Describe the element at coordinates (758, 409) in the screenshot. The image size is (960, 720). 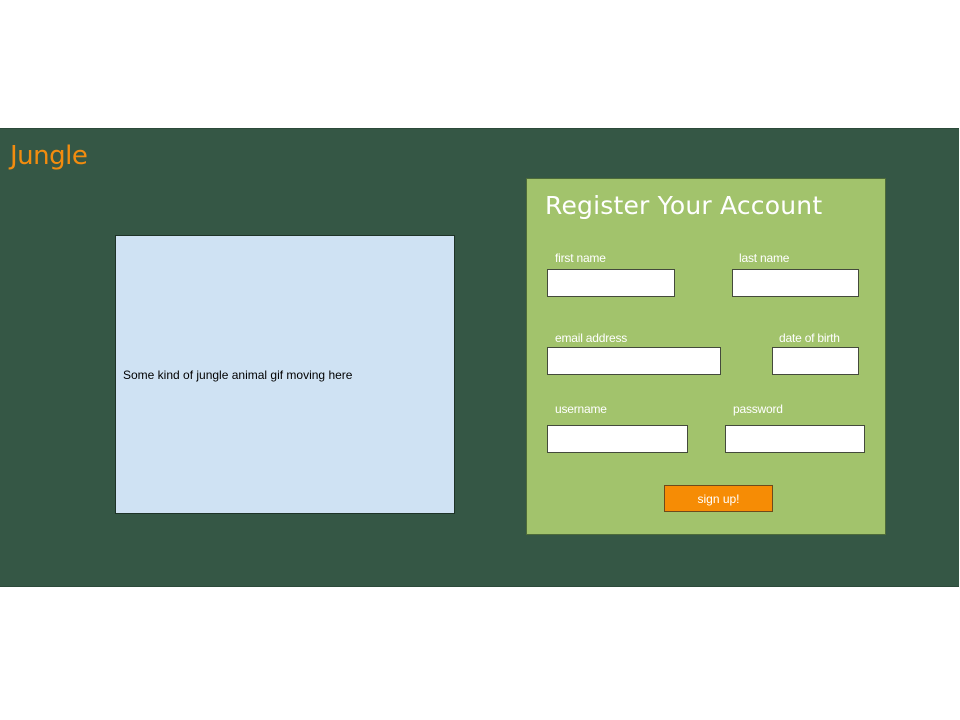
I see `password-label: password` at that location.